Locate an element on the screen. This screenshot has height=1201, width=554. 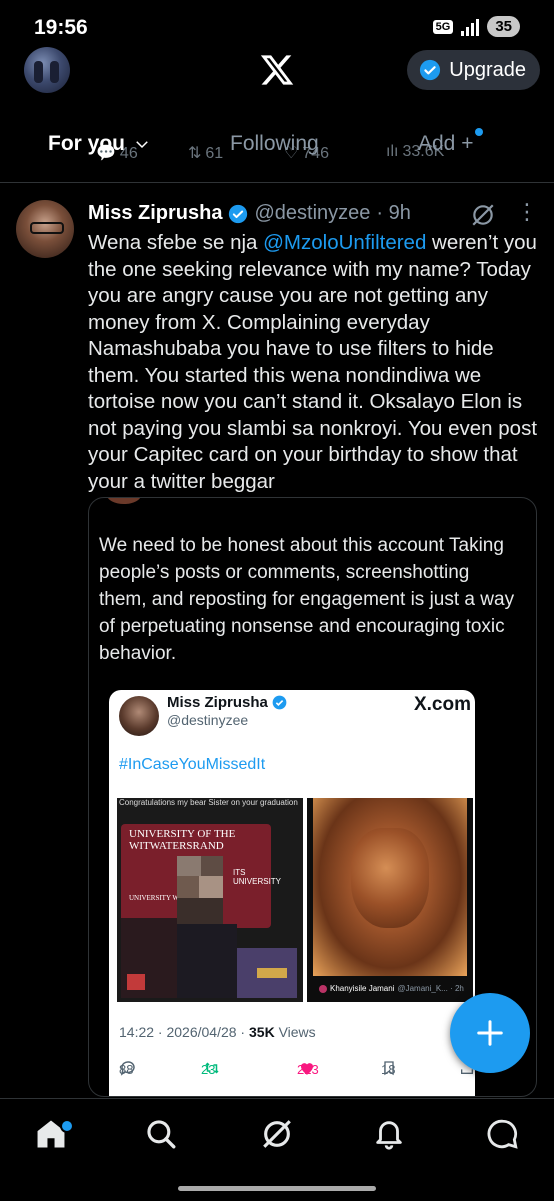
tab-for-you: For you is located at coordinates (99, 144).